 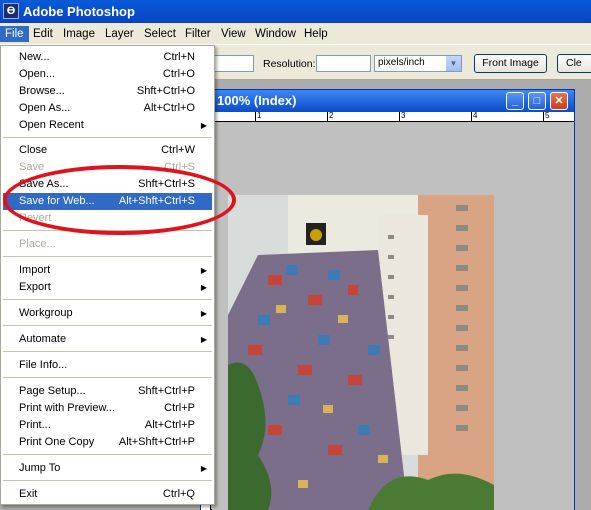 I want to click on menu-item-exit: Exit Ctrl+Q, so click(x=107, y=494).